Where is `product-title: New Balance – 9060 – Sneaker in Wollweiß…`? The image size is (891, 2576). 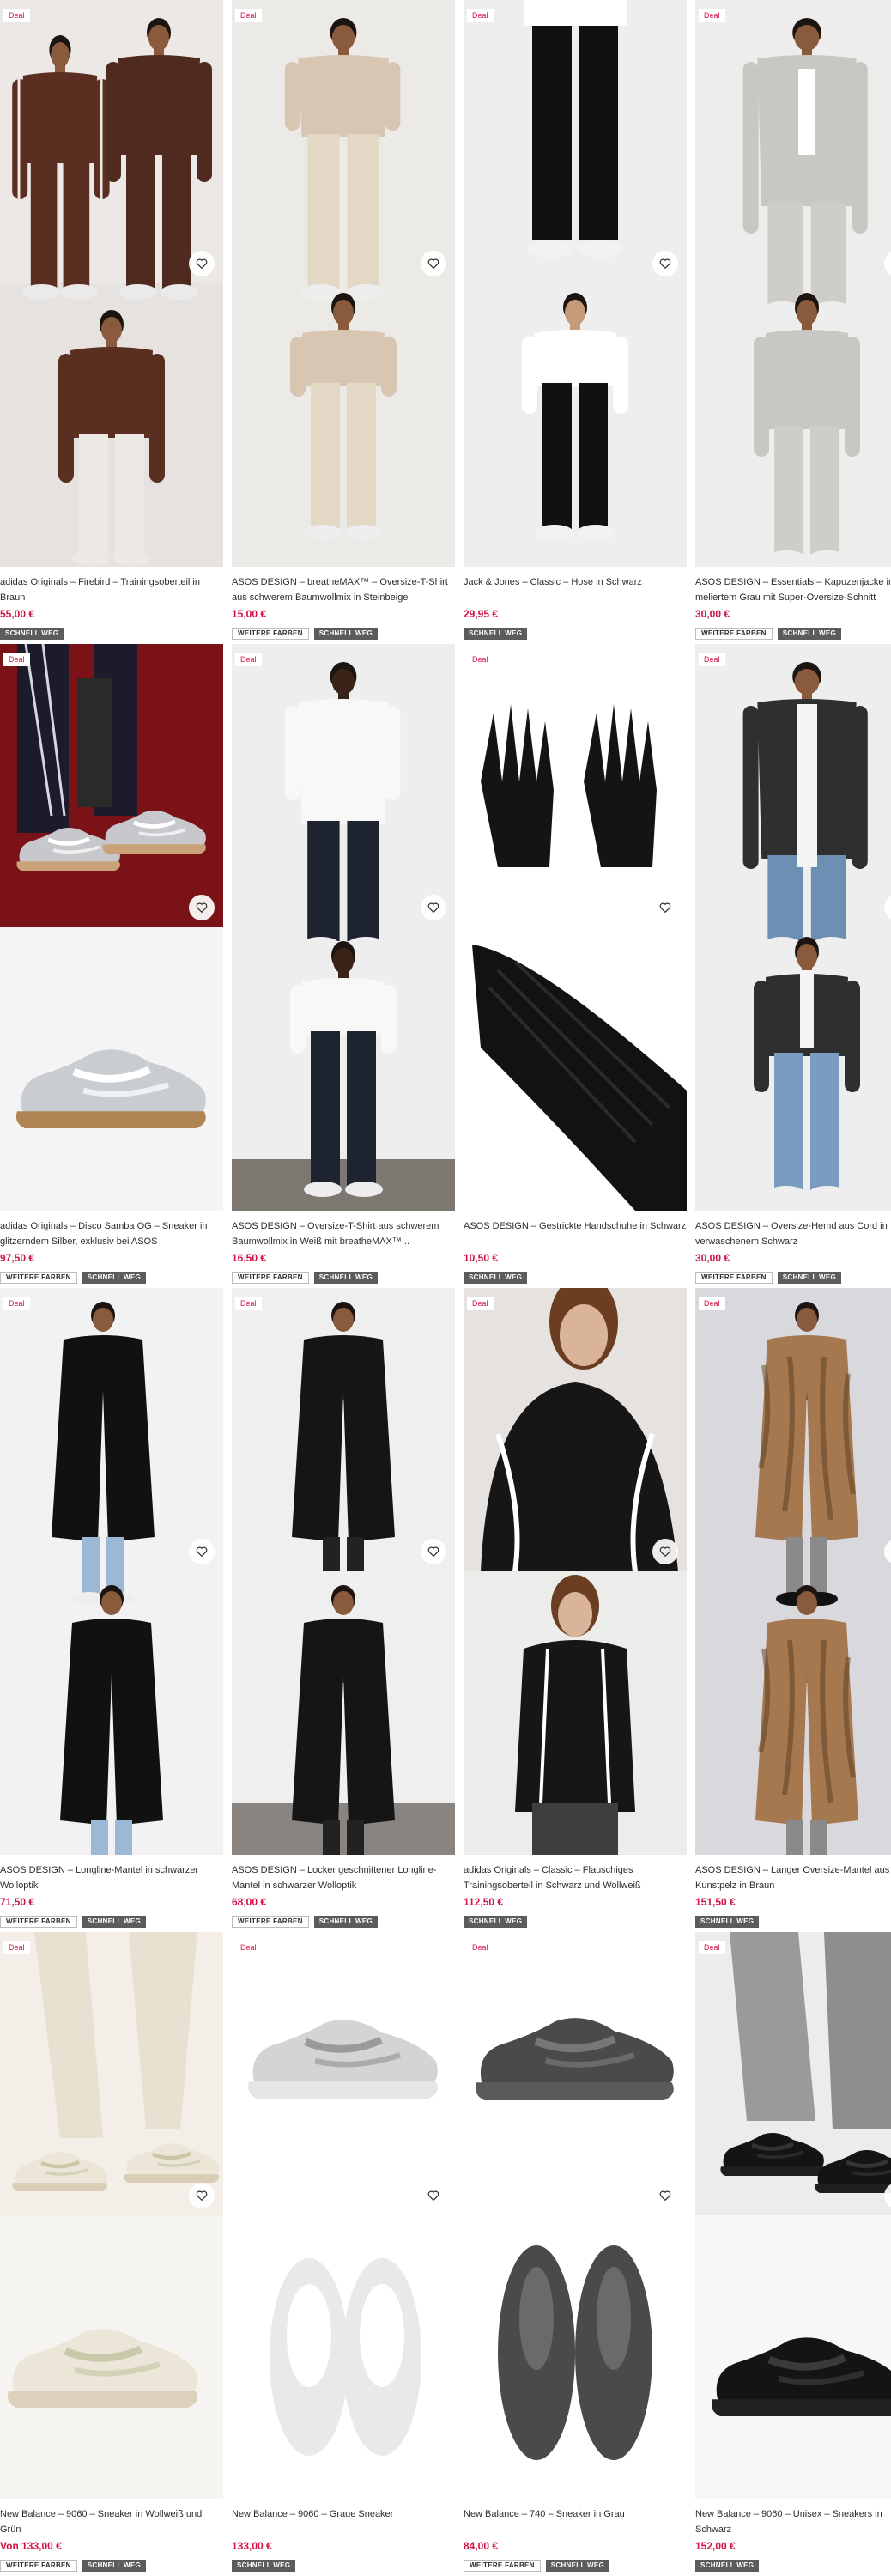 product-title: New Balance – 9060 – Sneaker in Wollweiß… is located at coordinates (111, 2522).